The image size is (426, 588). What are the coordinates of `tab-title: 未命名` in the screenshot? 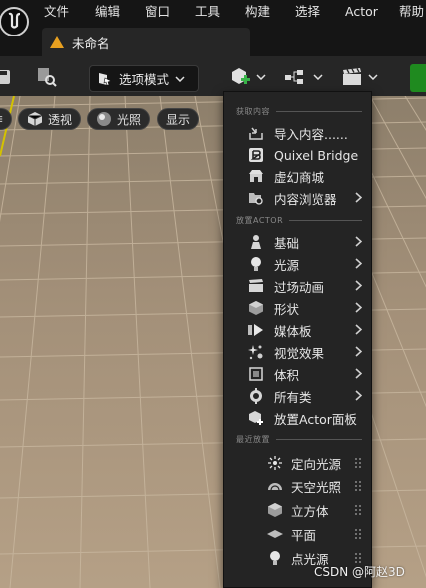 It's located at (91, 43).